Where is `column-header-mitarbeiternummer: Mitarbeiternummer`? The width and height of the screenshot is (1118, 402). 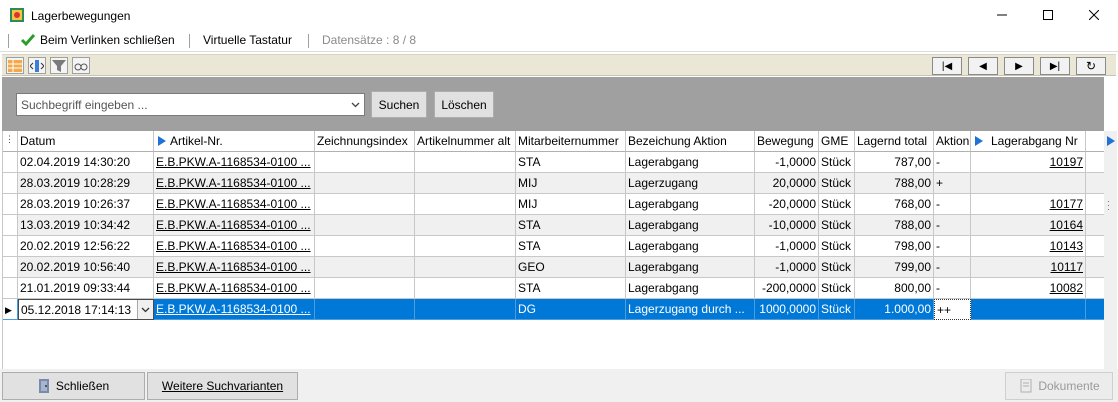 column-header-mitarbeiternummer: Mitarbeiternummer is located at coordinates (571, 141).